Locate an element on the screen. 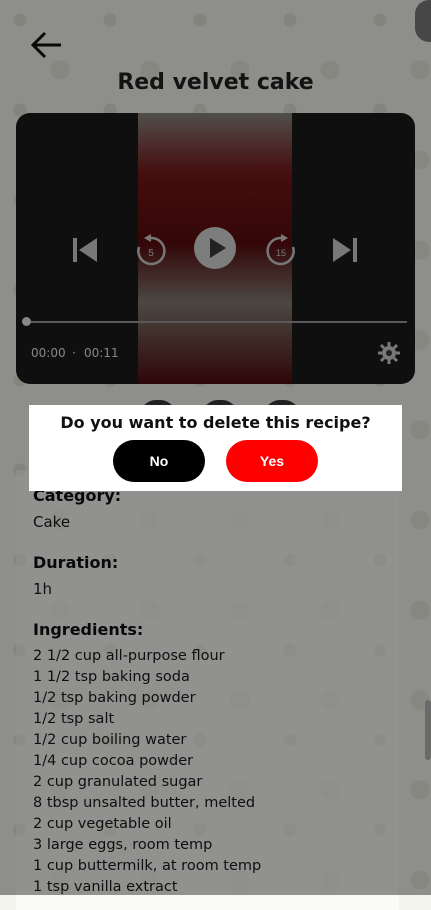  dialog-question: Do you want to delete this recipe? is located at coordinates (215, 422).